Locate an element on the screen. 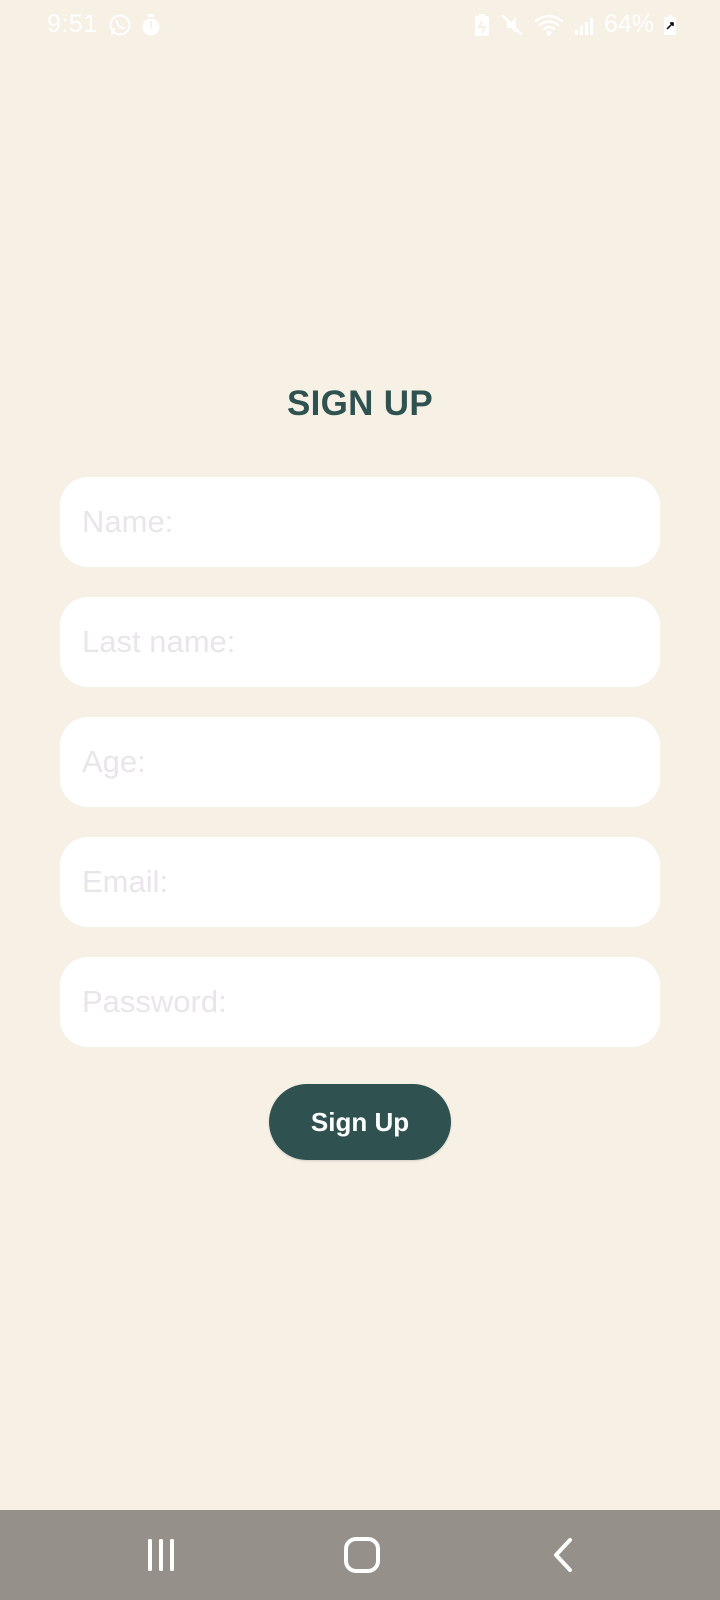  signal-icon is located at coordinates (584, 25).